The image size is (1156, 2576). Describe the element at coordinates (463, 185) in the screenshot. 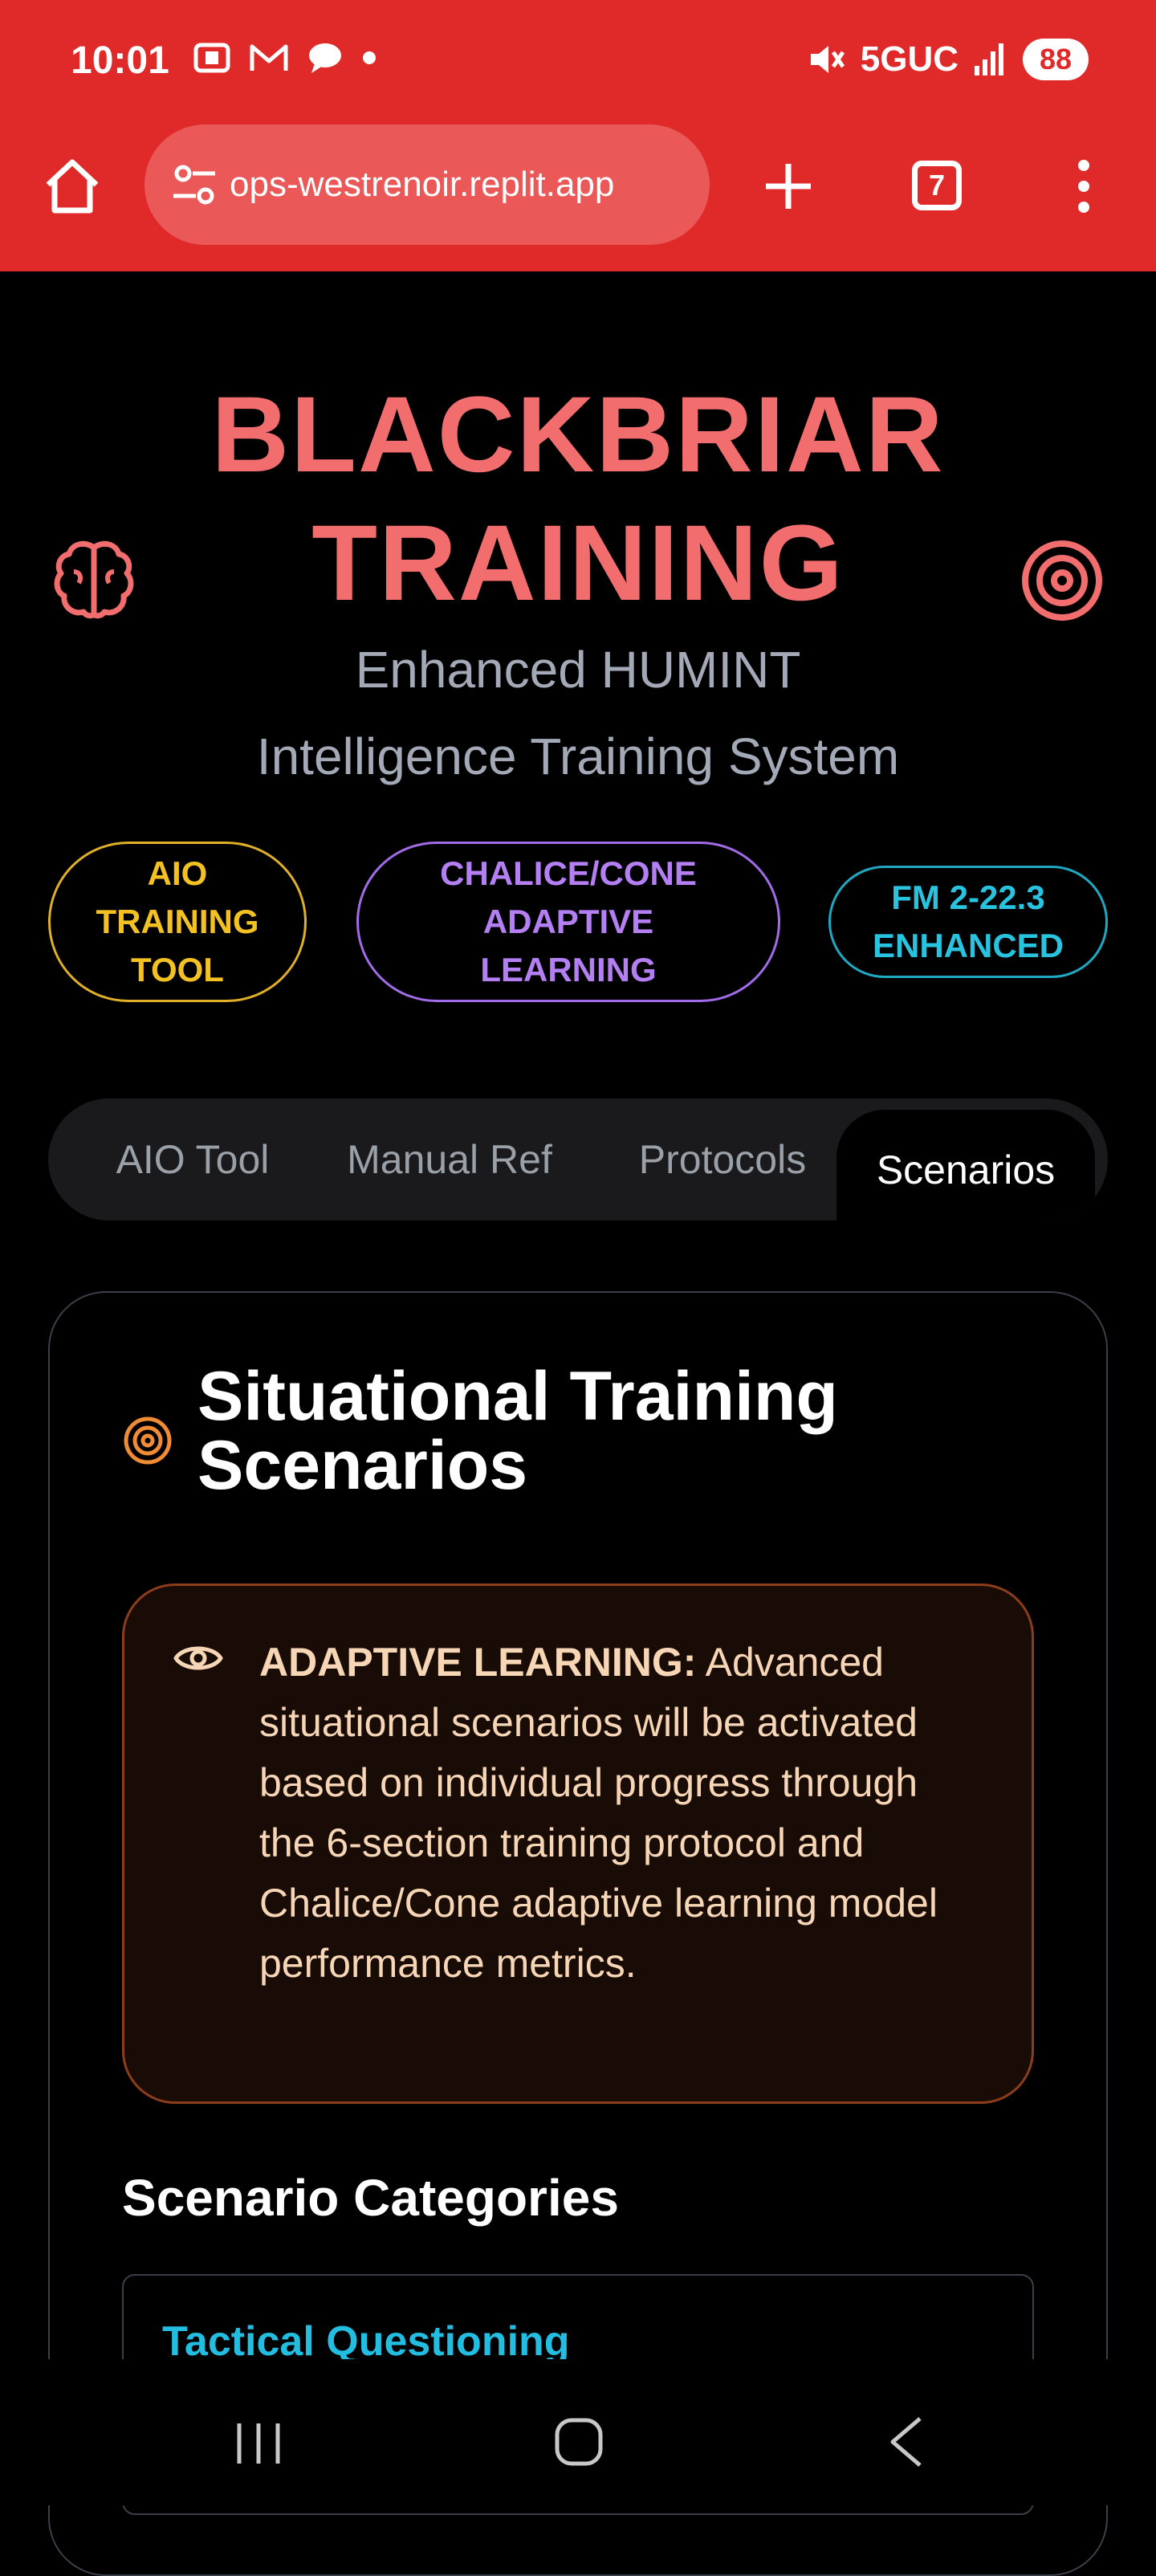

I see `url-text: ops-westrenoir.replit.app` at that location.